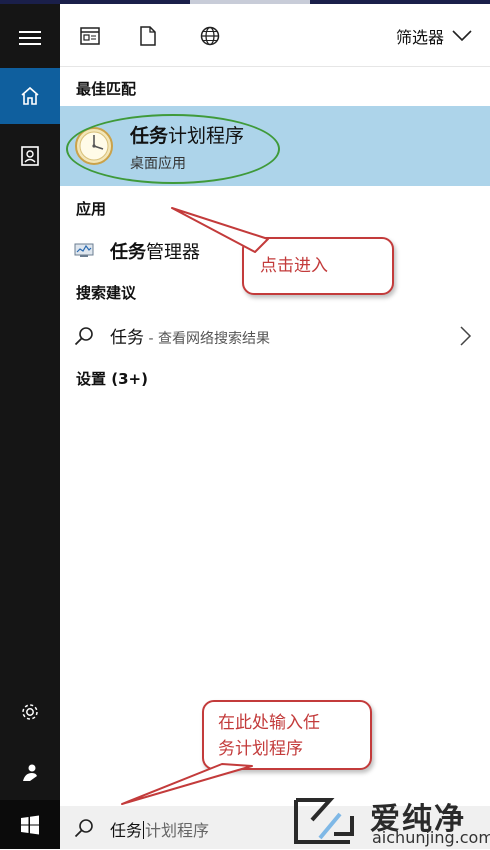  I want to click on callout-type-line2: 务计划程序, so click(260, 749).